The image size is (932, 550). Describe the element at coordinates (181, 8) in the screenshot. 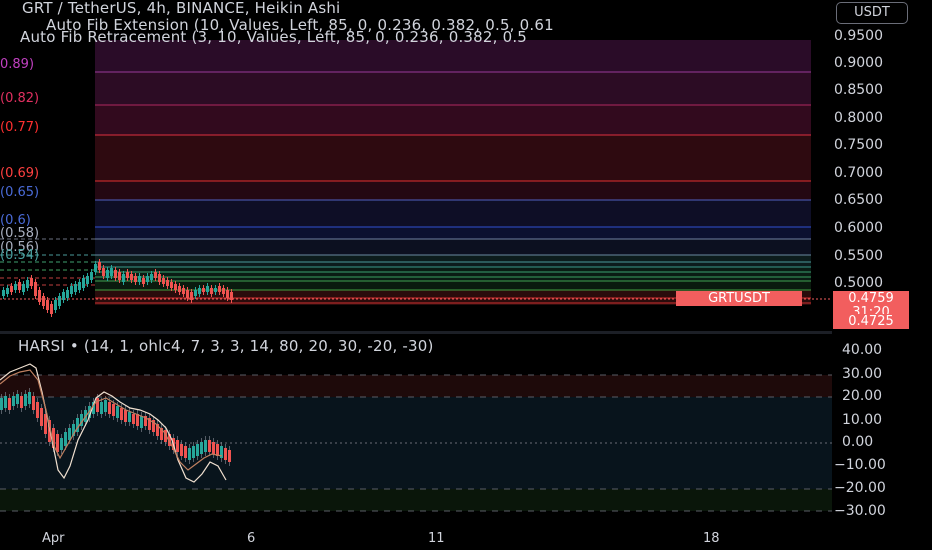

I see `symbol-legend: GRT / TetherUS, 4h, BINANCE, Heikin Ashi` at that location.